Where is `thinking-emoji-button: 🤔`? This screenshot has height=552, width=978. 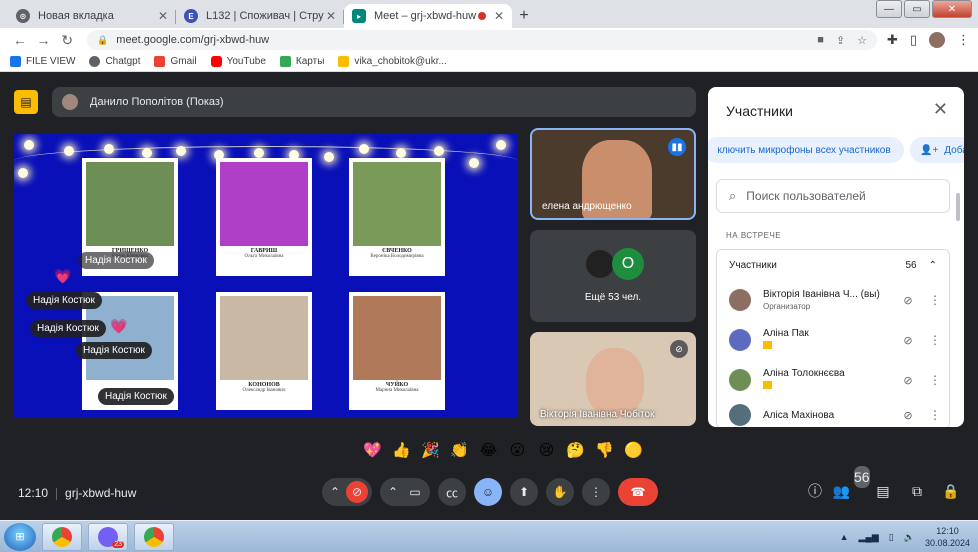 thinking-emoji-button: 🤔 is located at coordinates (575, 450).